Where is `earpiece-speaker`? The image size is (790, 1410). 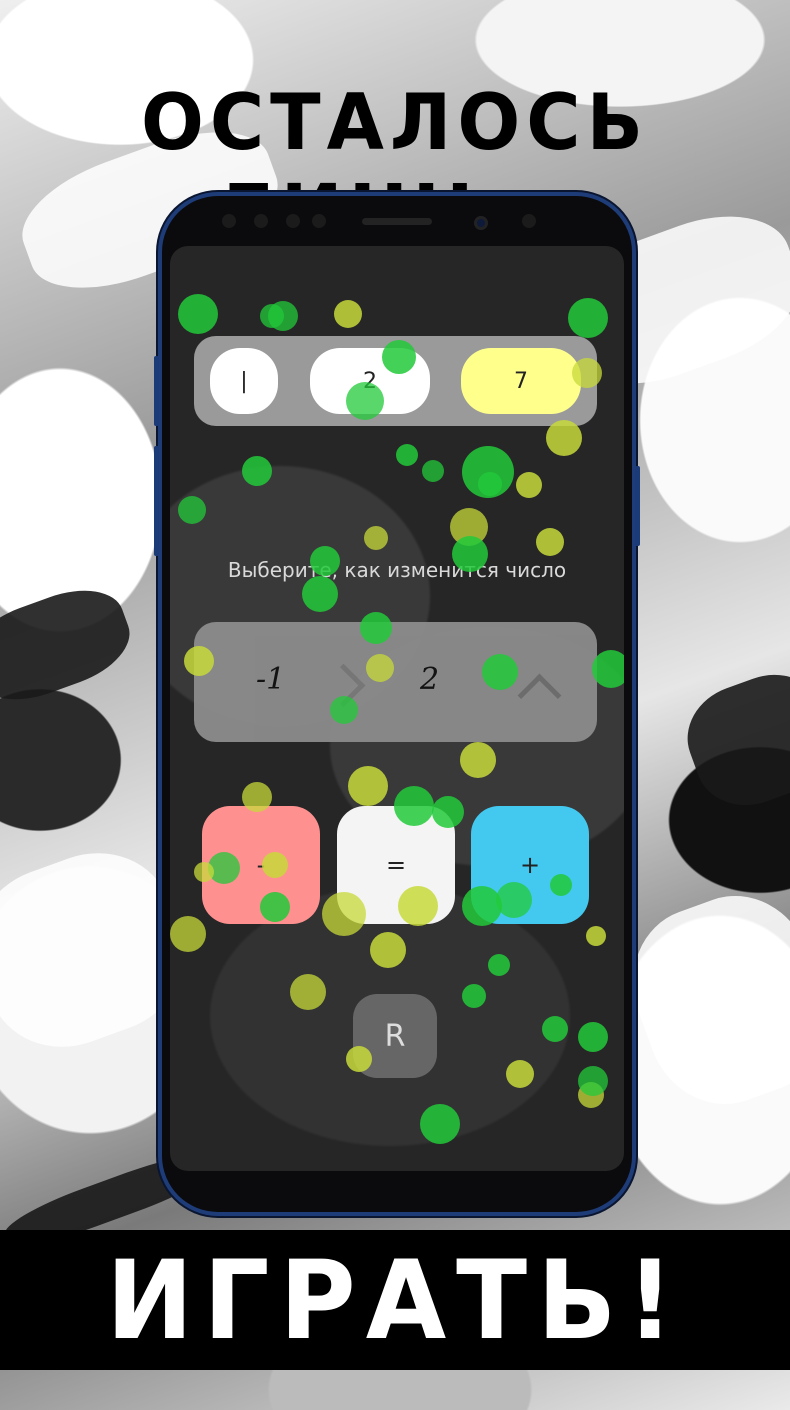 earpiece-speaker is located at coordinates (397, 221).